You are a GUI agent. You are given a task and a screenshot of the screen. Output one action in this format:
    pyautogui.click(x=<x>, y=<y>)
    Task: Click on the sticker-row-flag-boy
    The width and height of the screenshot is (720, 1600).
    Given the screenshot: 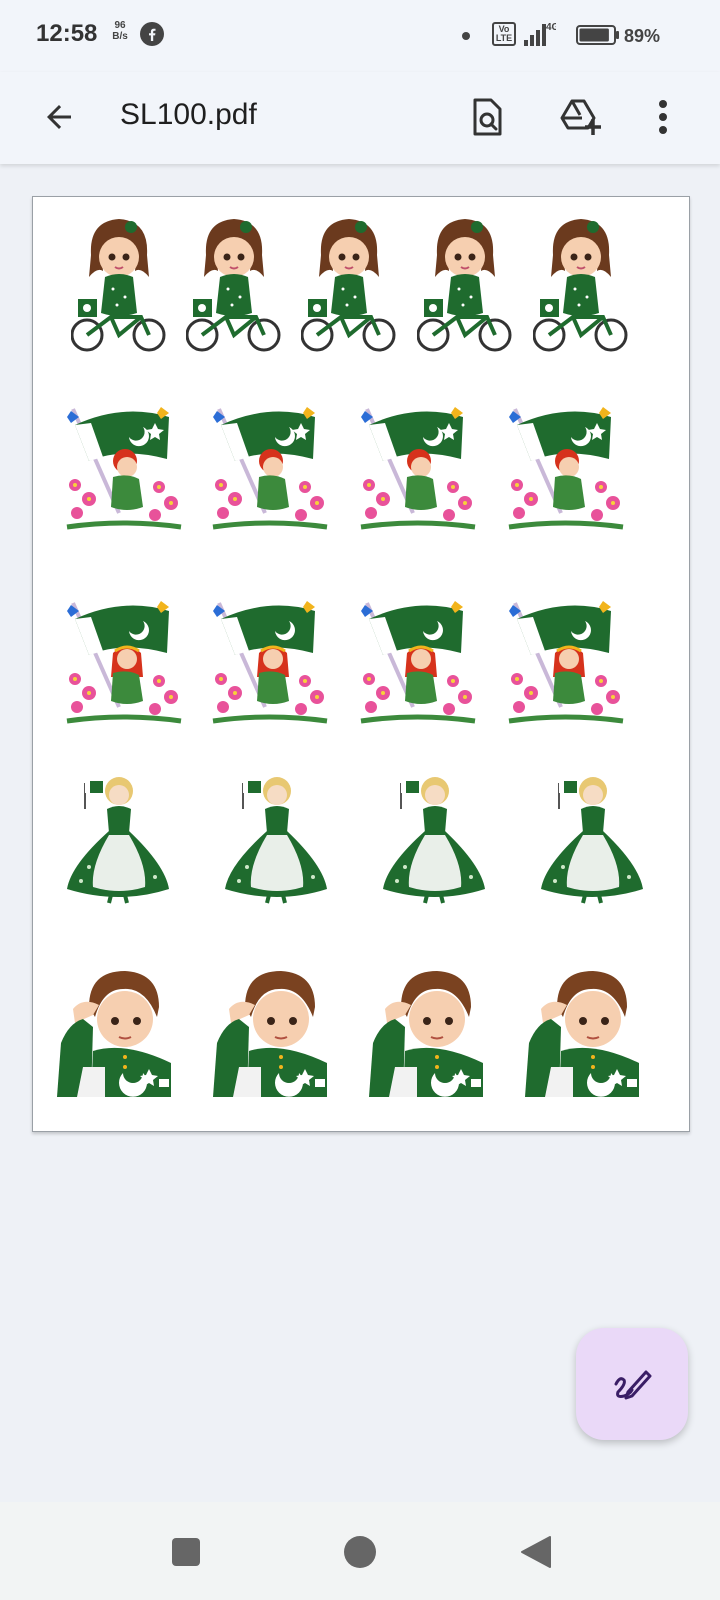 What is the action you would take?
    pyautogui.click(x=361, y=468)
    